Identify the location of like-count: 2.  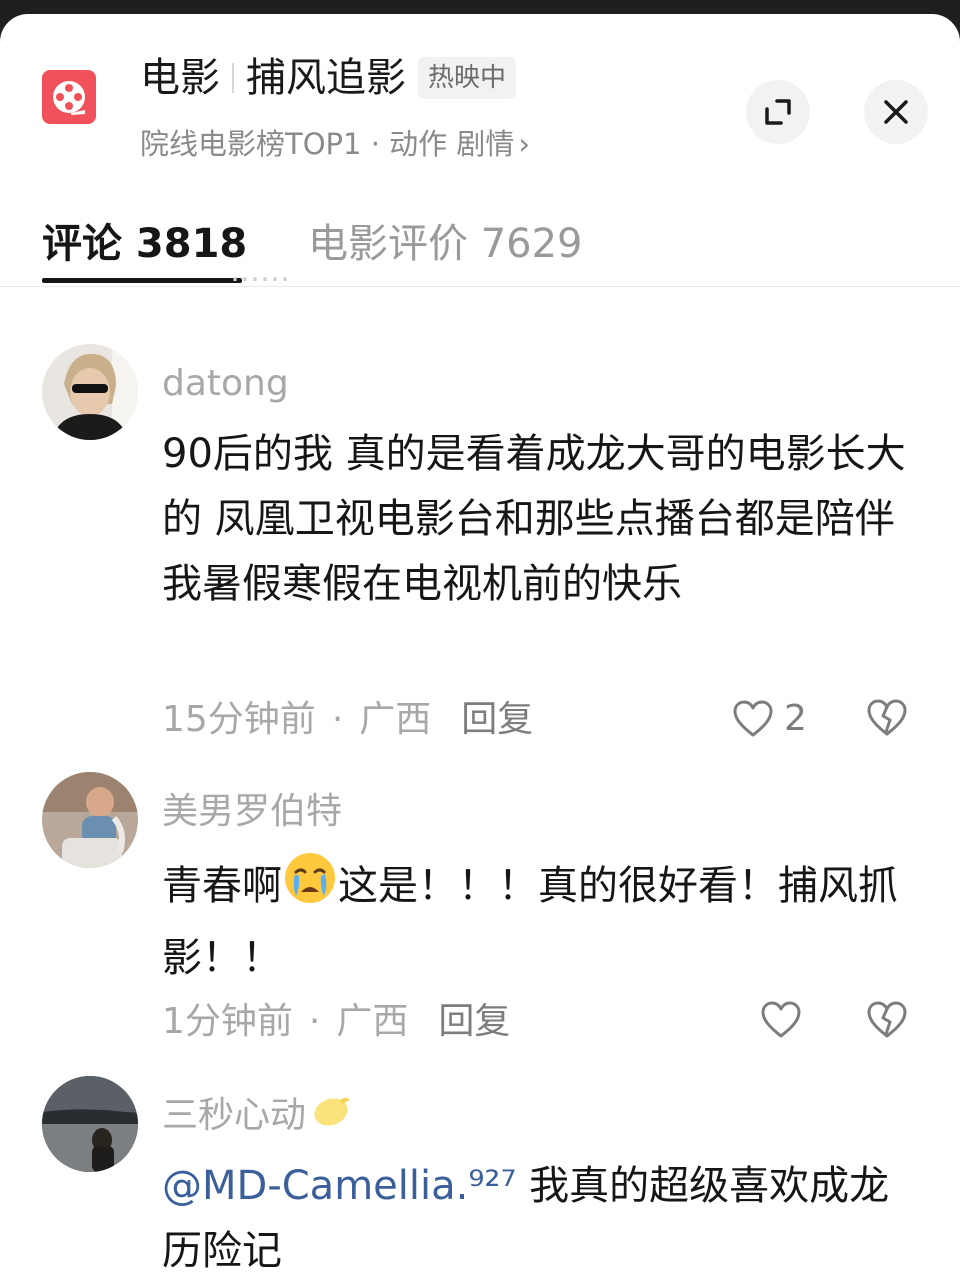
(795, 718).